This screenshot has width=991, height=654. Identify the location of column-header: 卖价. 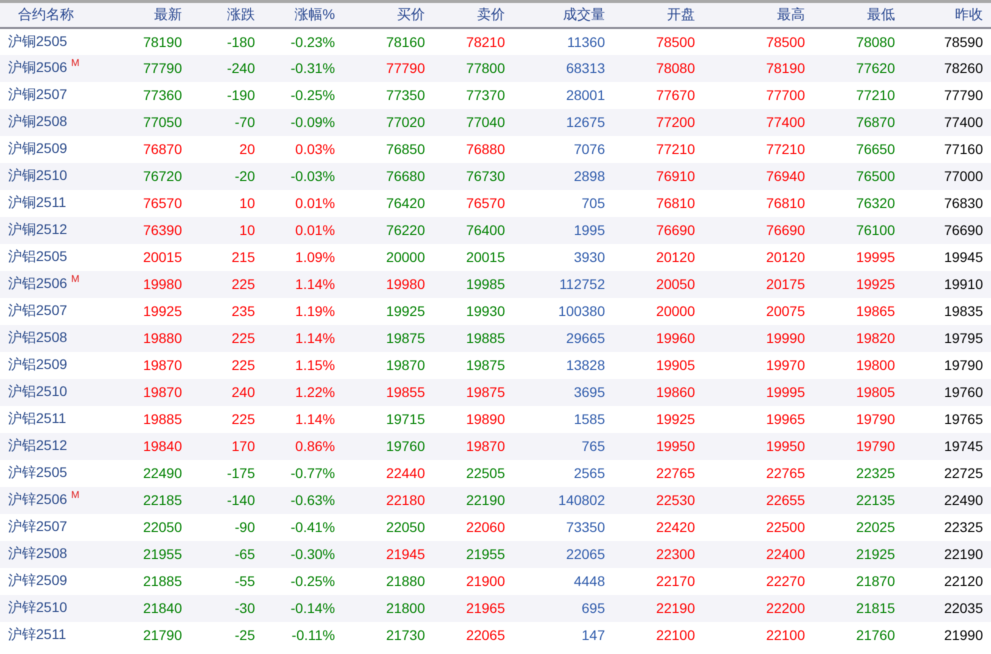
(491, 14).